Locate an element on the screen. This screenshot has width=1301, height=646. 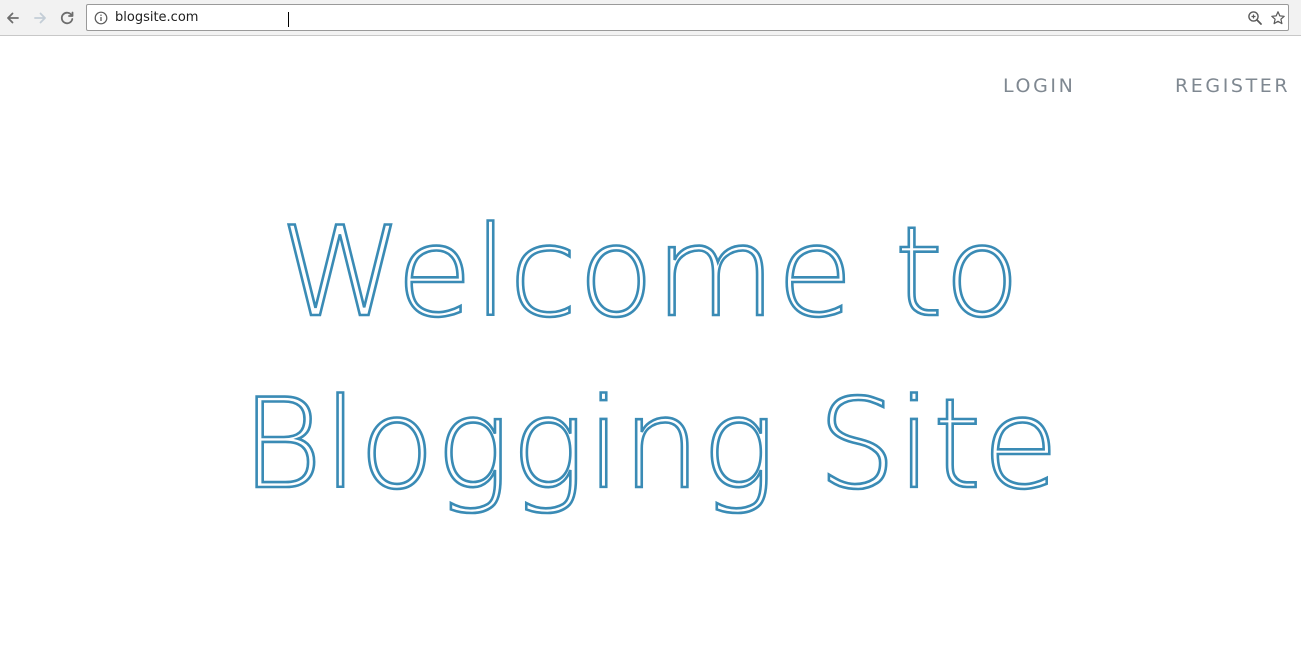
forward-button is located at coordinates (40, 18).